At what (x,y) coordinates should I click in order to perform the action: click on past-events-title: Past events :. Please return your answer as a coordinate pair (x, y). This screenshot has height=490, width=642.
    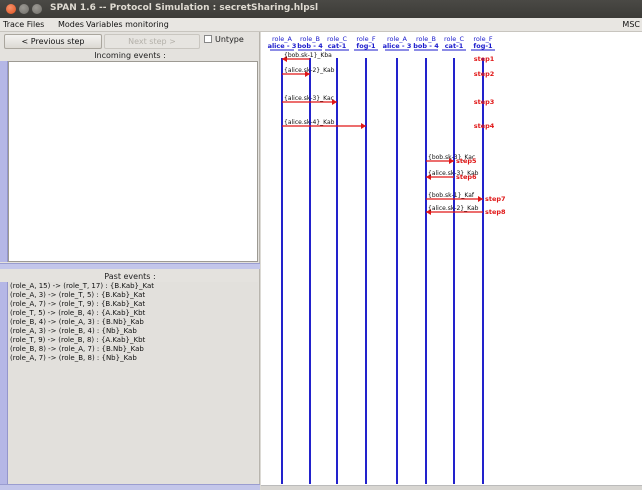
    Looking at the image, I should click on (130, 276).